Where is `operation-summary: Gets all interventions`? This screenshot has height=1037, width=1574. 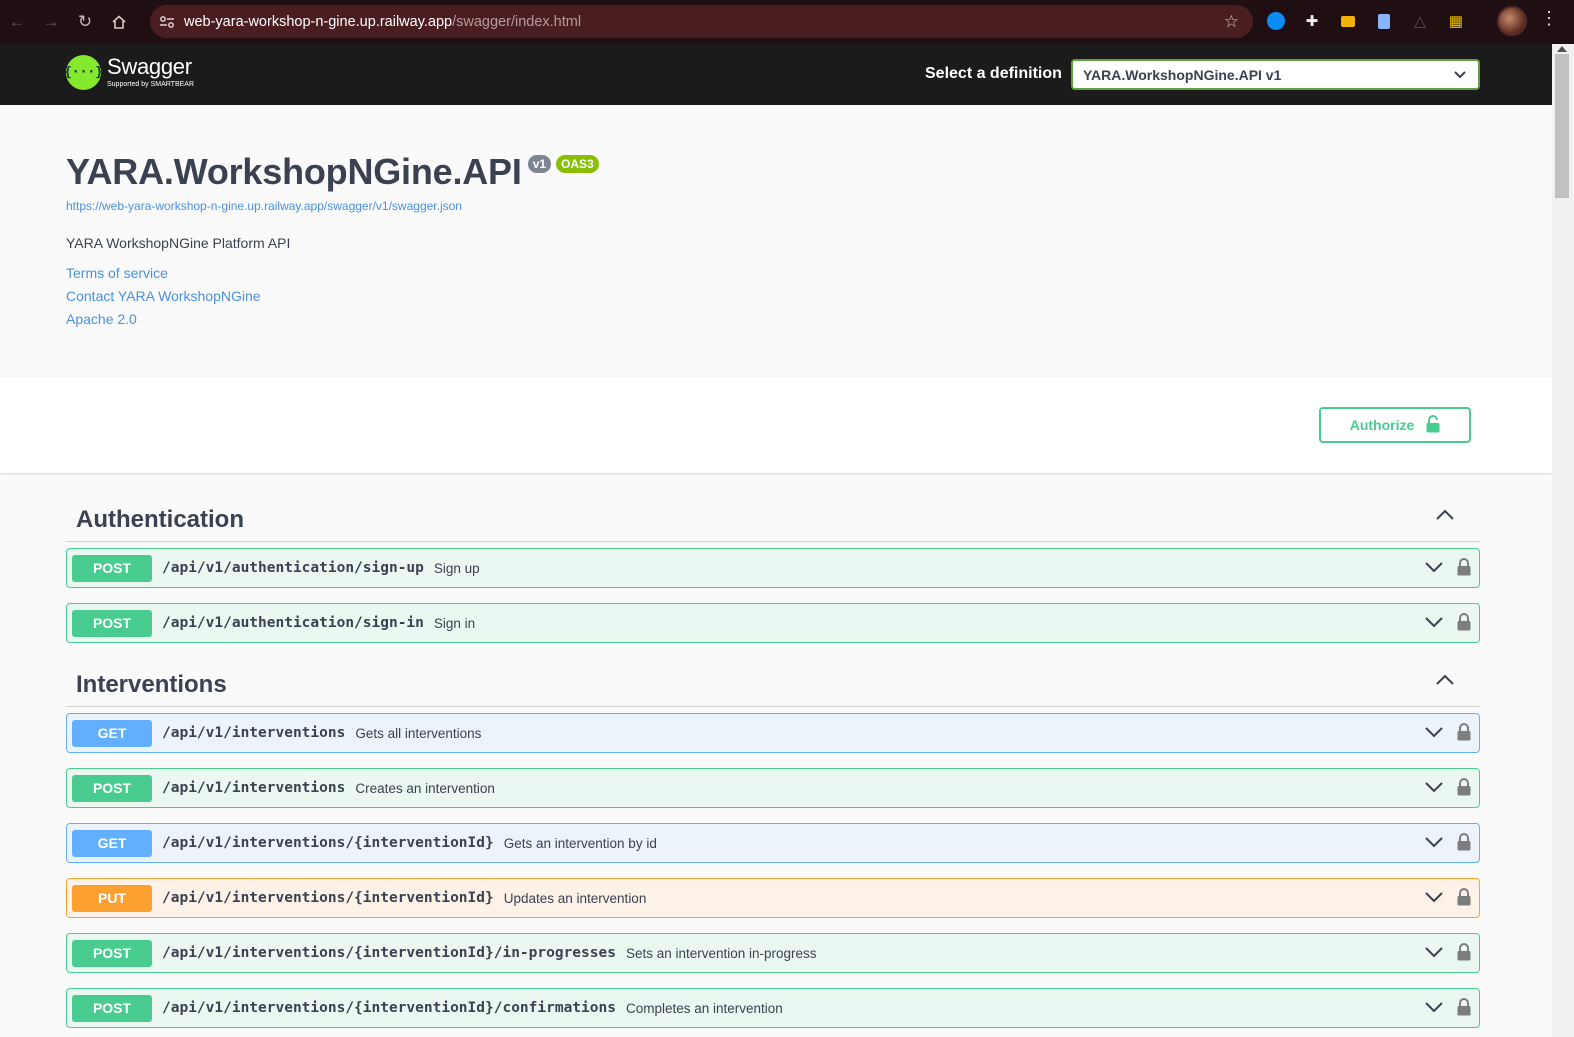 operation-summary: Gets all interventions is located at coordinates (418, 733).